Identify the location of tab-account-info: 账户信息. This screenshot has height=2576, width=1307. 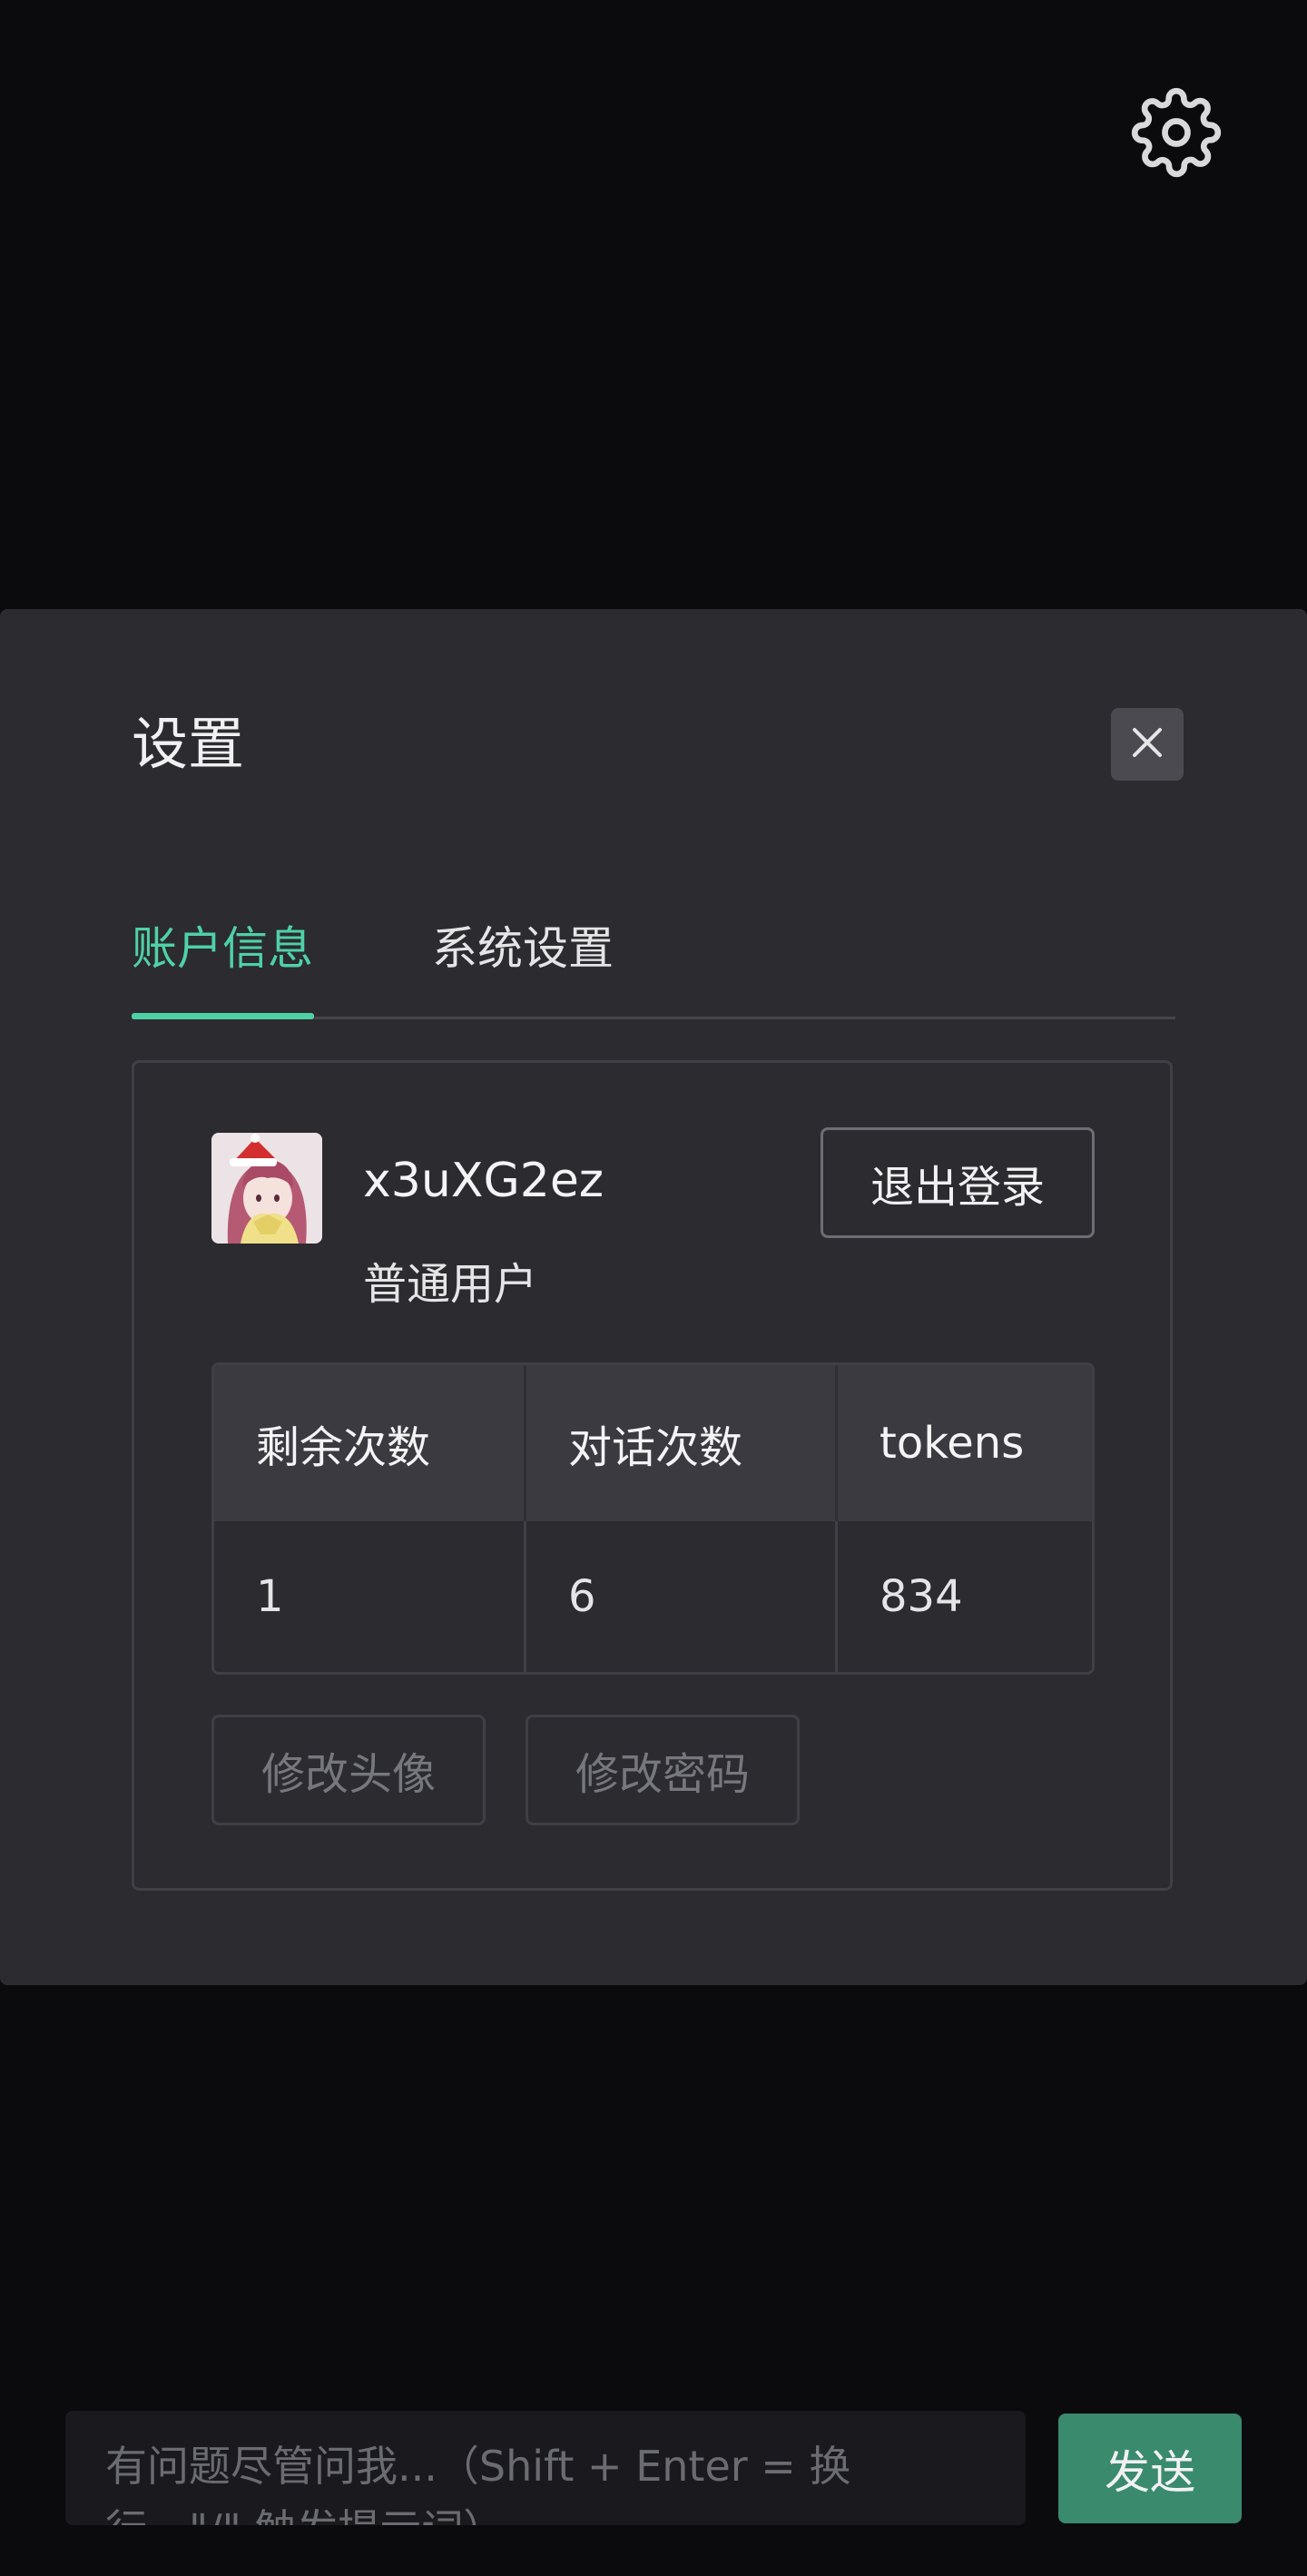
(222, 948).